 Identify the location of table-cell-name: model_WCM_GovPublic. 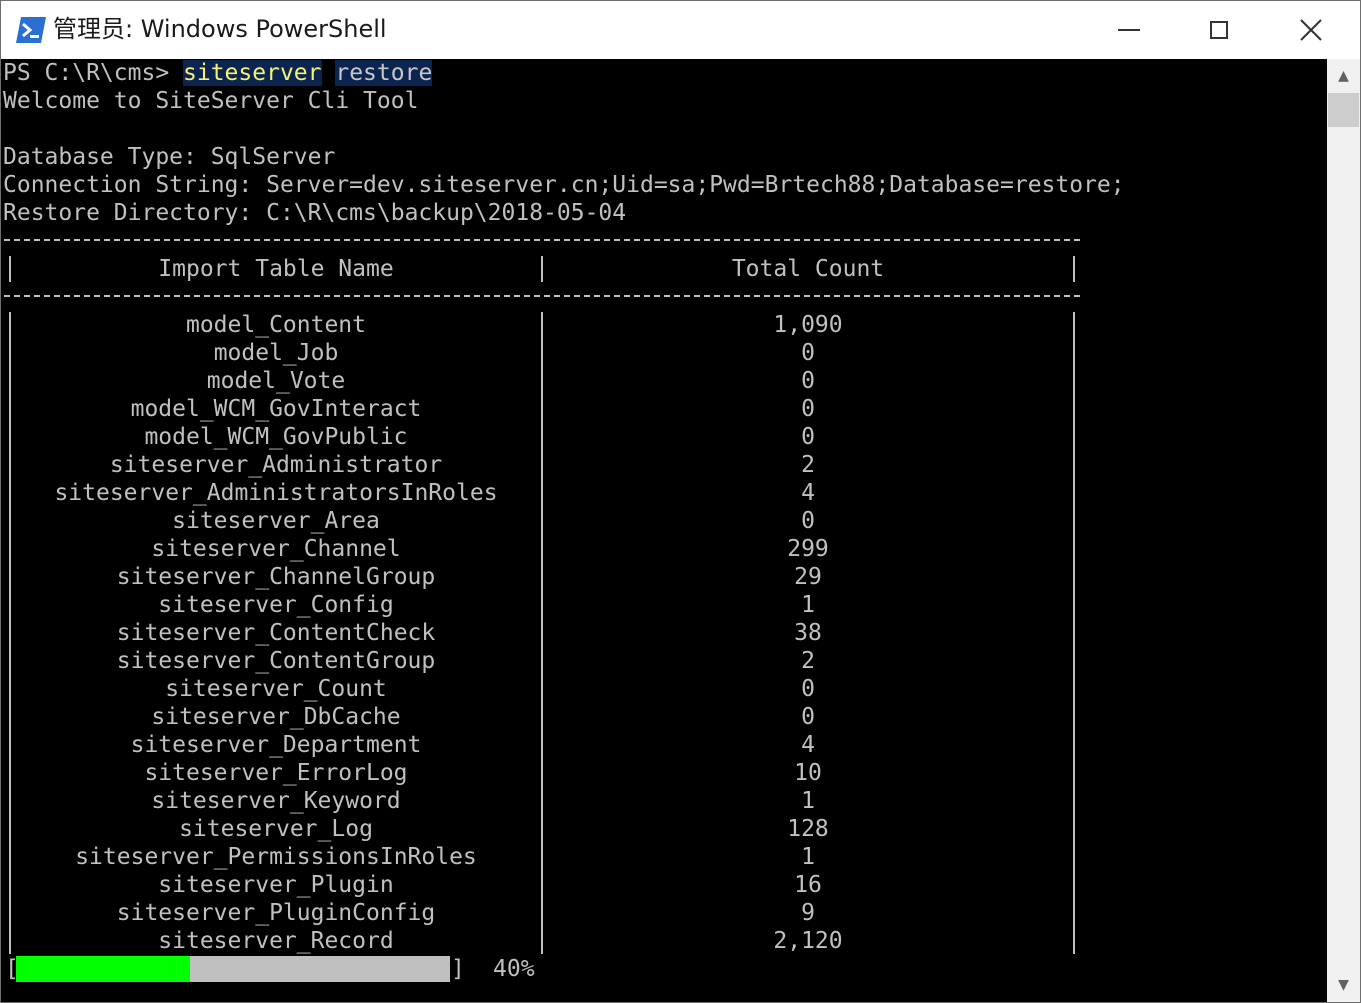
(276, 437).